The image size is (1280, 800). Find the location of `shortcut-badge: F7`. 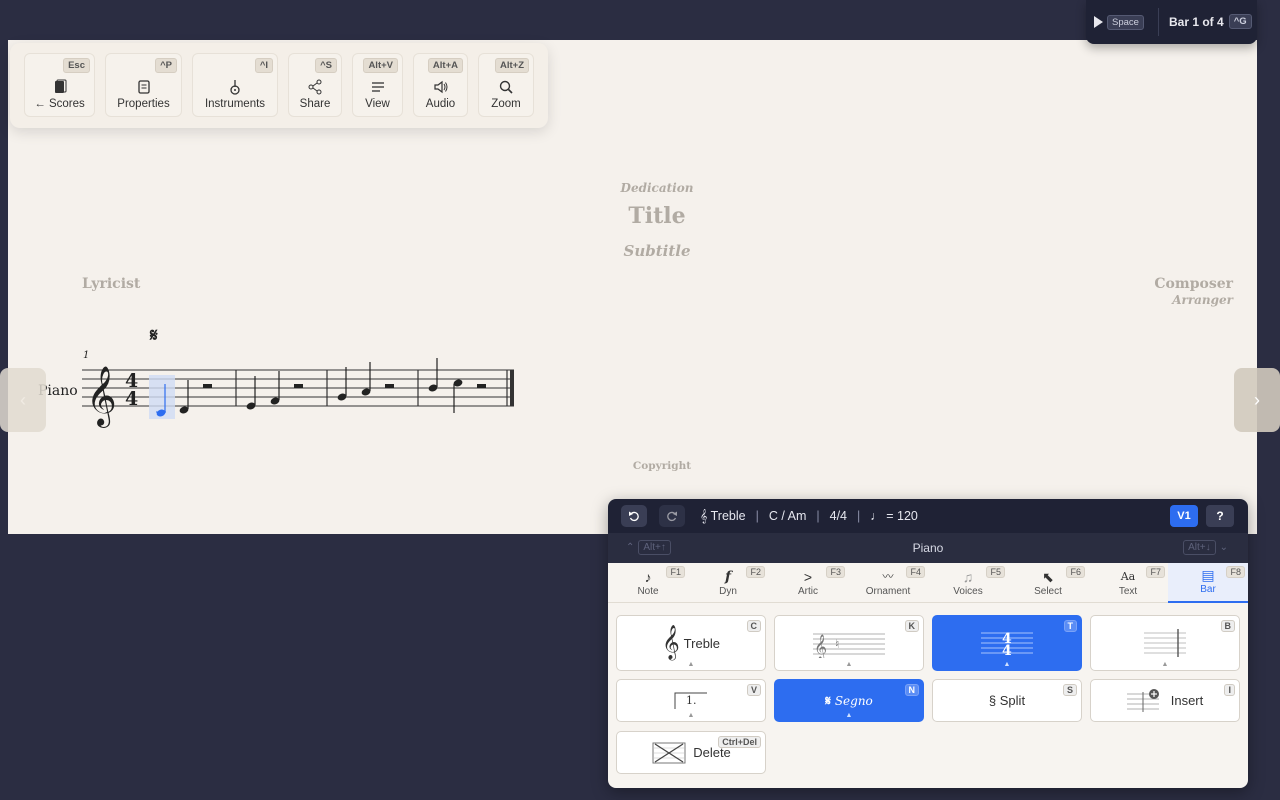

shortcut-badge: F7 is located at coordinates (1155, 572).